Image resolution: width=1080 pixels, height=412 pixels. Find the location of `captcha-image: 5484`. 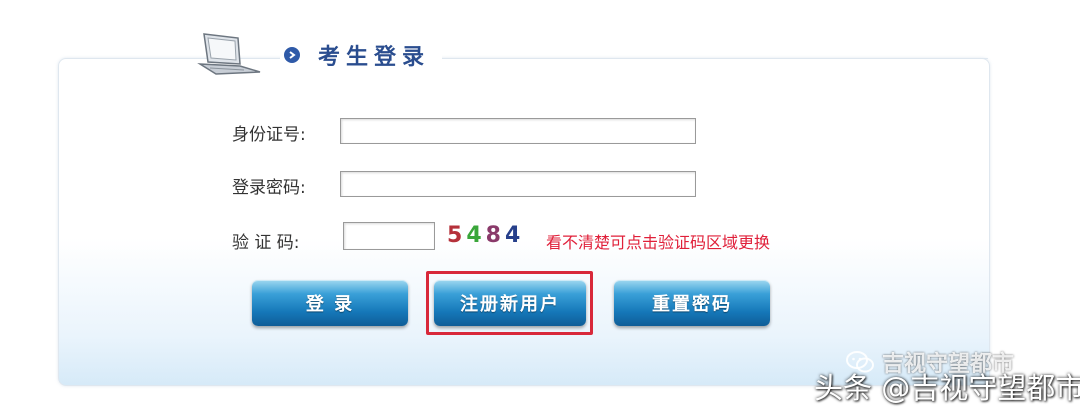

captcha-image: 5484 is located at coordinates (485, 235).